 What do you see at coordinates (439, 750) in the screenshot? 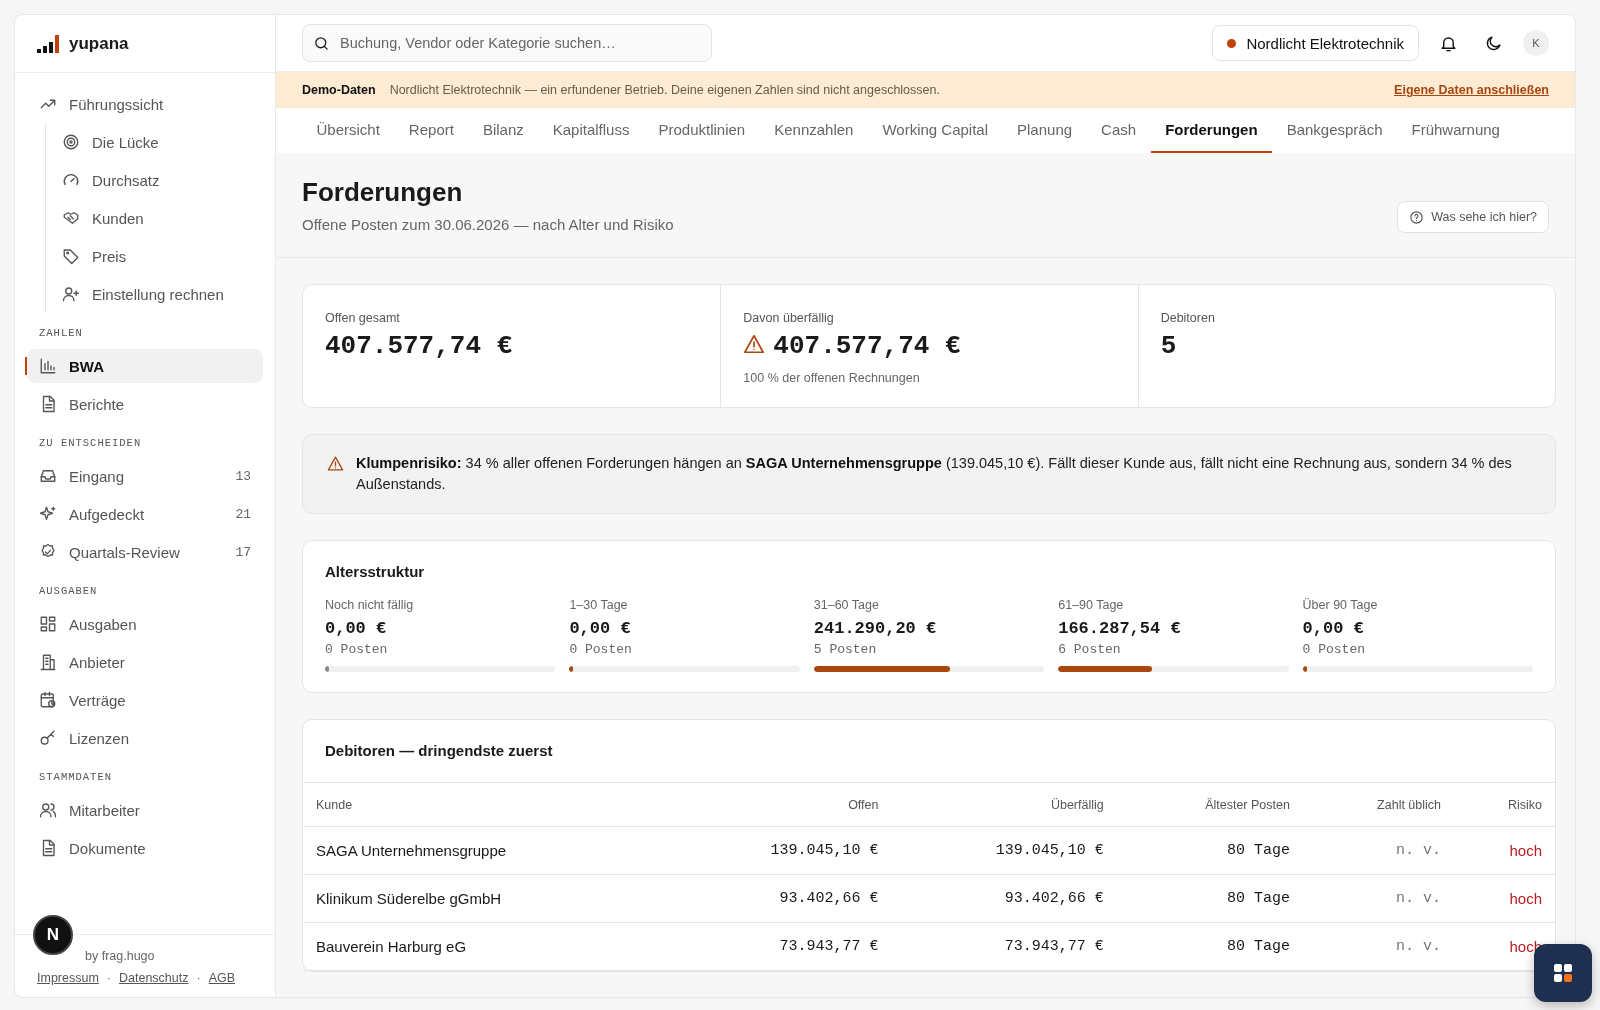
I see `card-title: Debitoren — dringendste zuerst` at bounding box center [439, 750].